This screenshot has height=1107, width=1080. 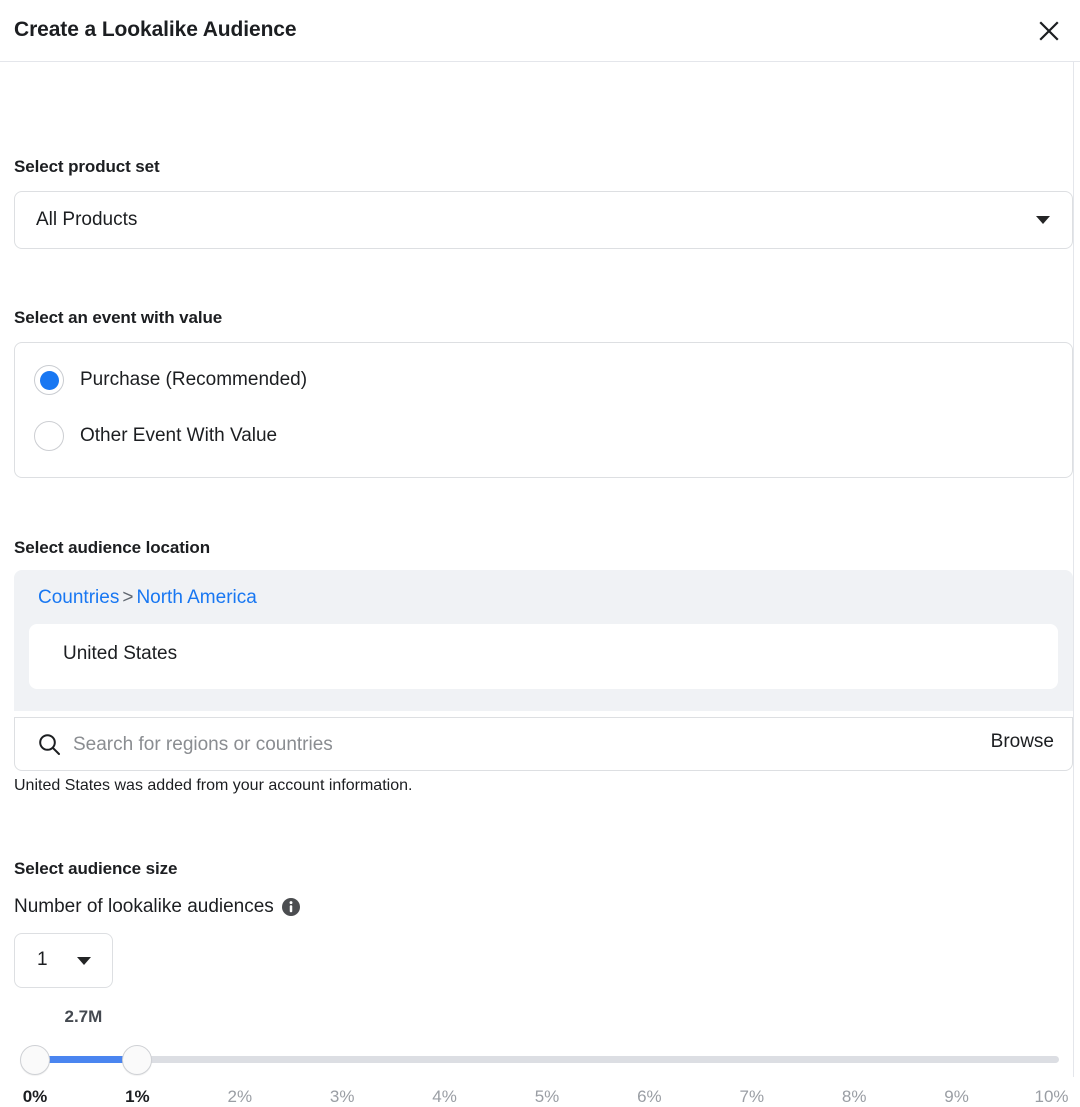 What do you see at coordinates (35, 1096) in the screenshot?
I see `slider-tick-0pct: 0%` at bounding box center [35, 1096].